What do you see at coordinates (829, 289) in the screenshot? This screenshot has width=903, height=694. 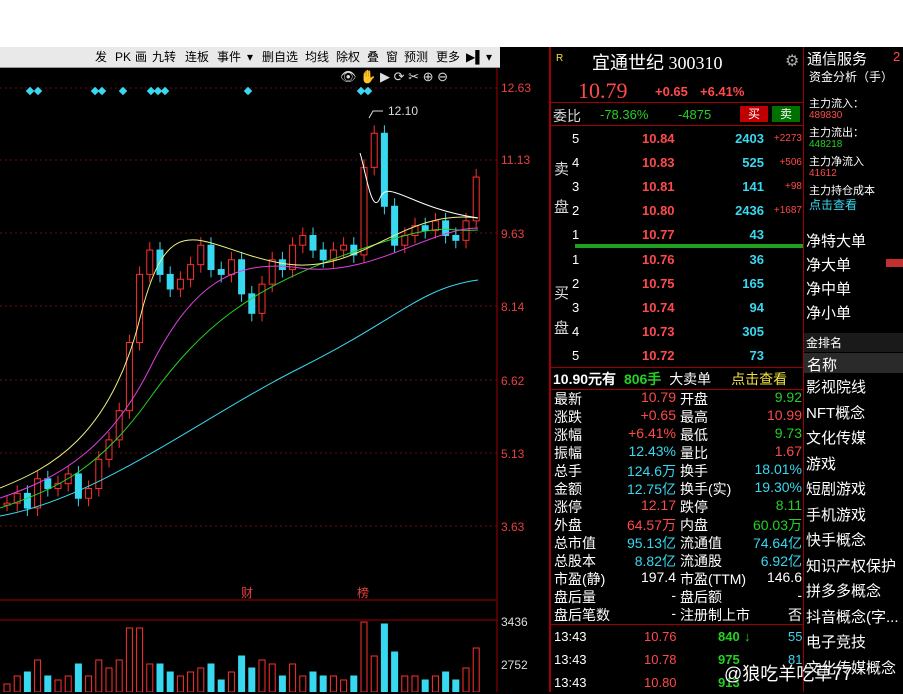 I see `net-medium: 净中单` at bounding box center [829, 289].